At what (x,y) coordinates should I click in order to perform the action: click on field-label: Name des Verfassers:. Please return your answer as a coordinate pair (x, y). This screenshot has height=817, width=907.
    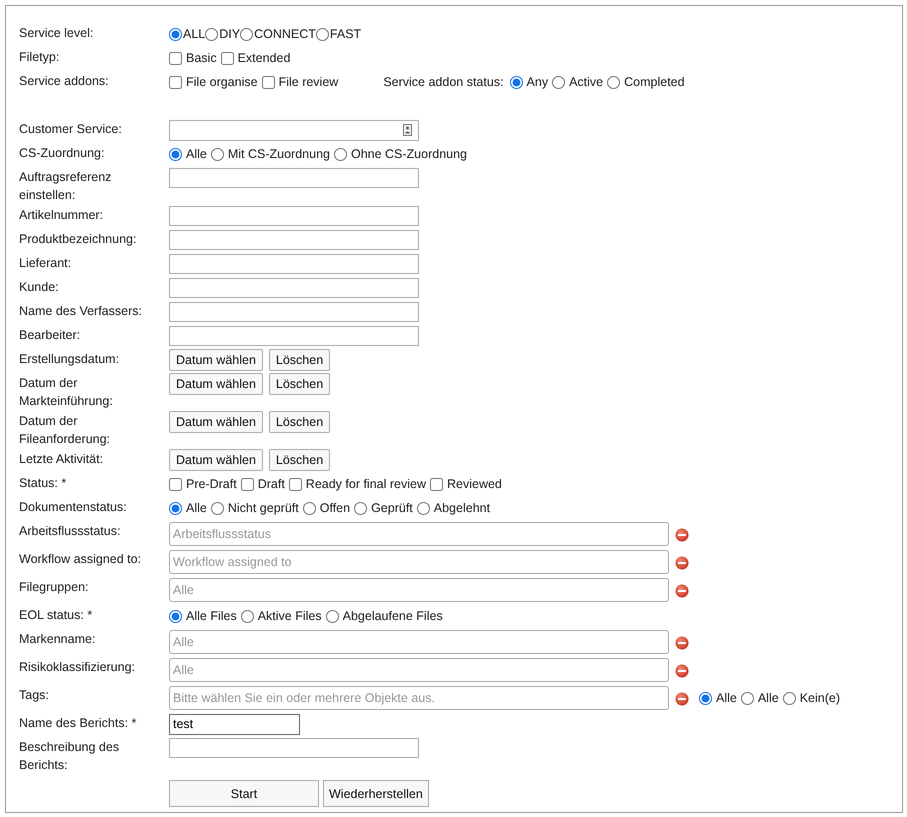
    Looking at the image, I should click on (81, 311).